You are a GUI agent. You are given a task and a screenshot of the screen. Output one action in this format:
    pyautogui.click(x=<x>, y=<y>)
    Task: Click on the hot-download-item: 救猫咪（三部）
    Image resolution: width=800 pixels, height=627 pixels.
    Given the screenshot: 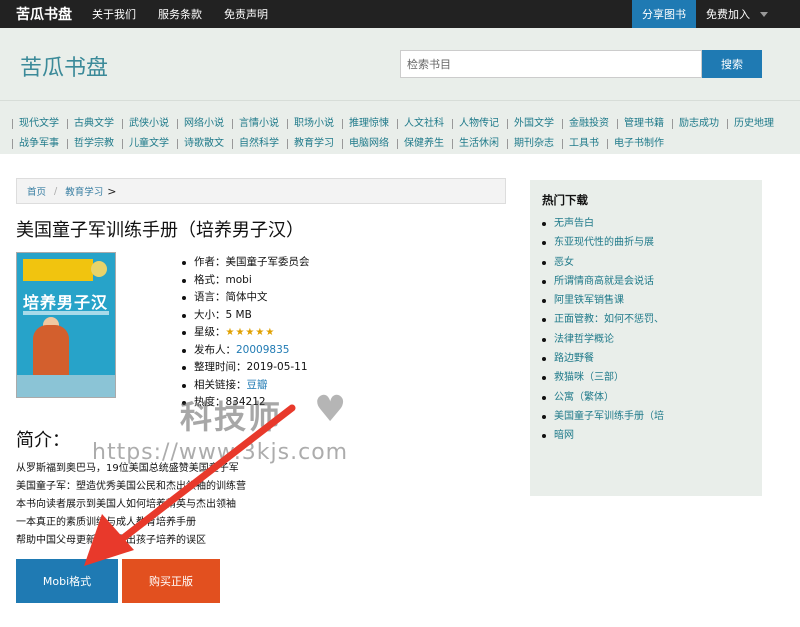 What is the action you would take?
    pyautogui.click(x=646, y=377)
    